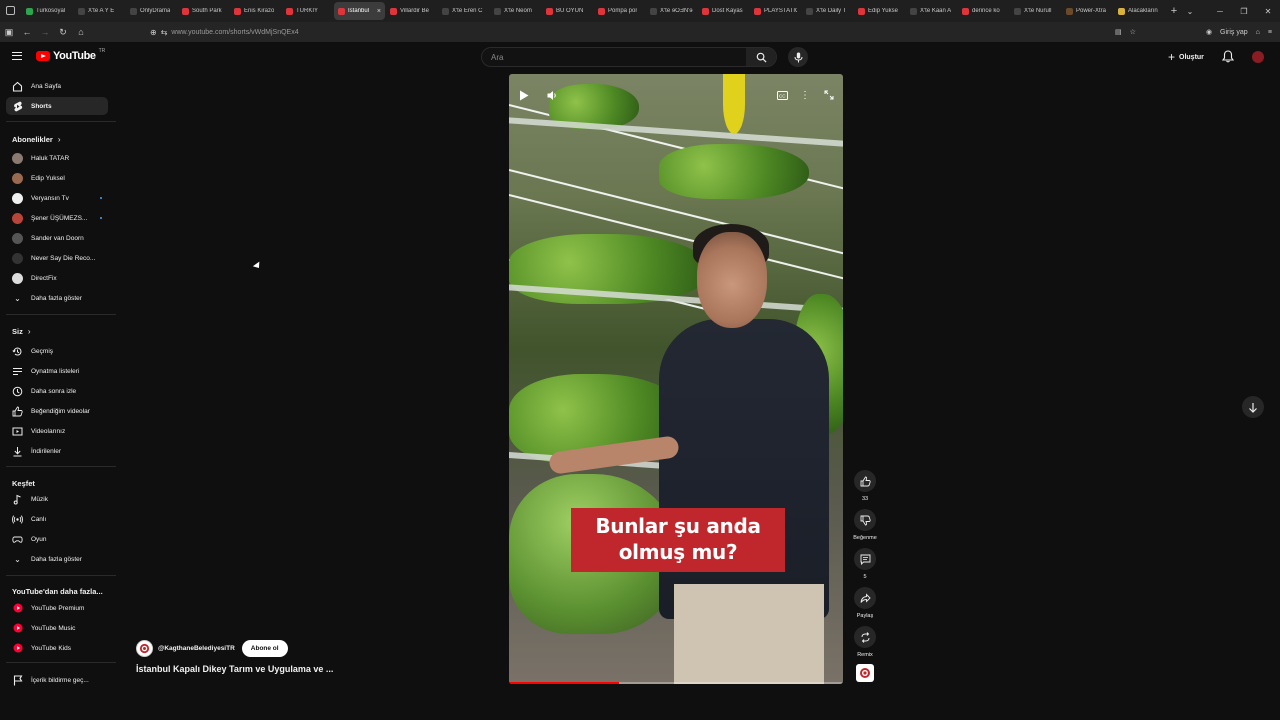  What do you see at coordinates (515, 11) in the screenshot?
I see `browser-tab: X'te Neom` at bounding box center [515, 11].